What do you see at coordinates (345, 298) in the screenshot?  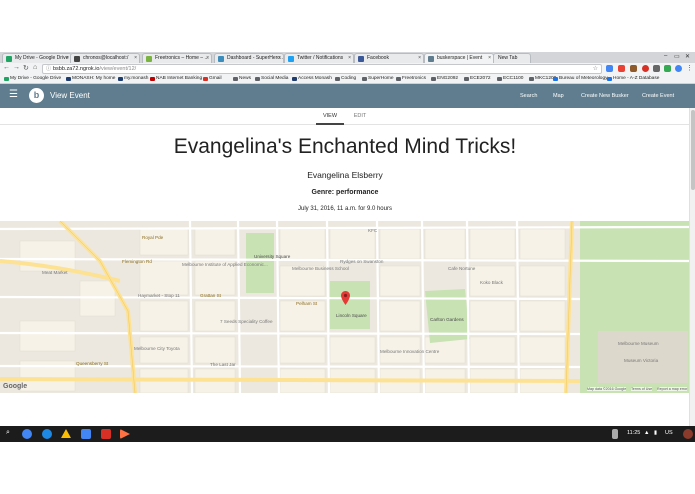 I see `location-pin-icon` at bounding box center [345, 298].